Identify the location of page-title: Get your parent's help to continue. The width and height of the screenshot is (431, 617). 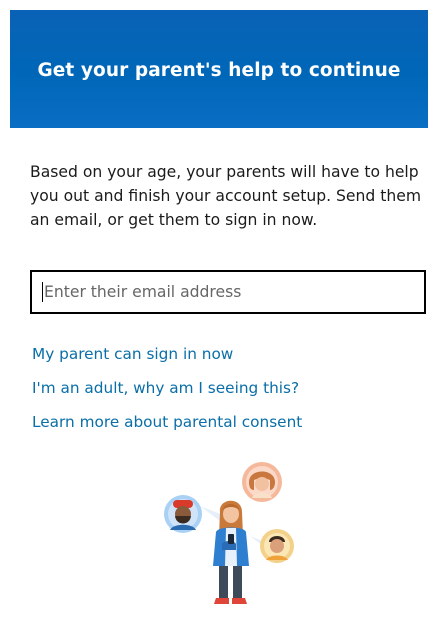
(219, 70).